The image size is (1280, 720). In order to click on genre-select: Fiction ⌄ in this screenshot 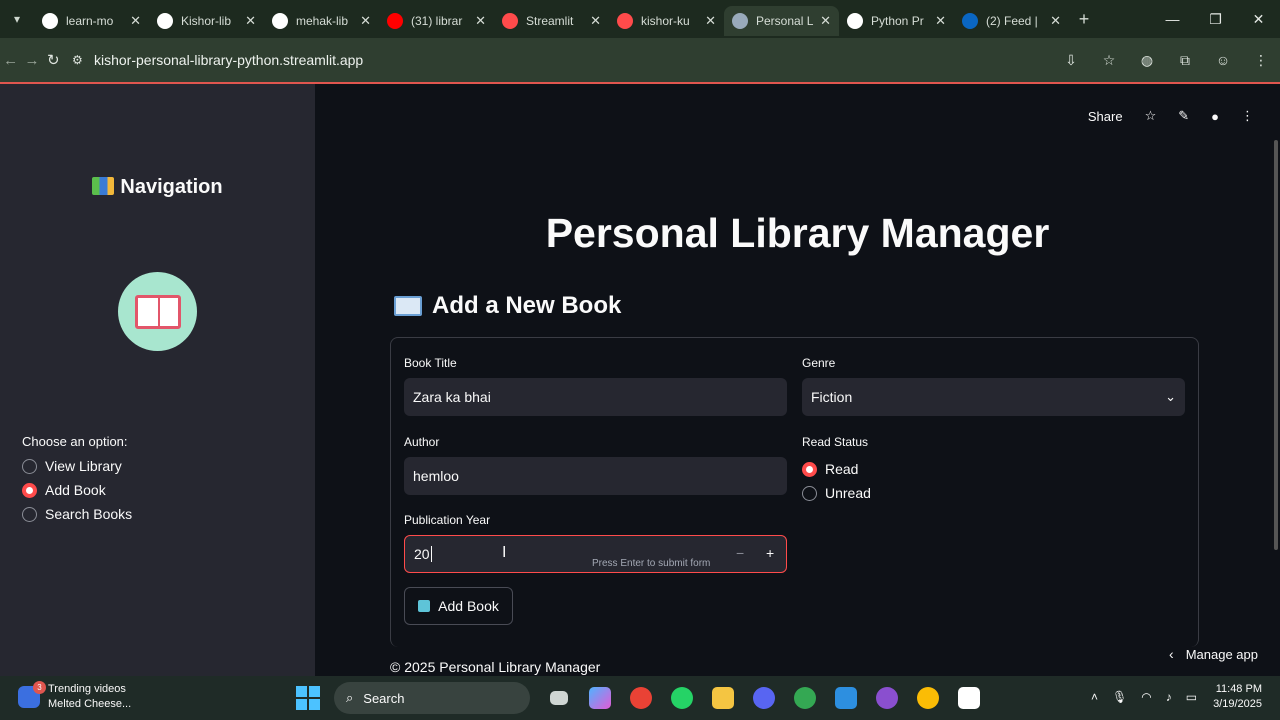, I will do `click(993, 397)`.